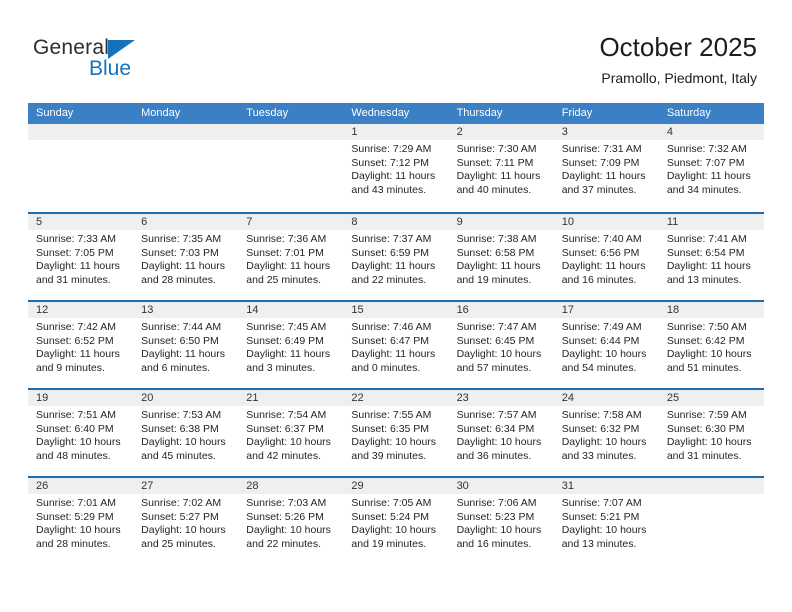 This screenshot has width=792, height=612. What do you see at coordinates (495, 340) in the screenshot?
I see `day-sunset-text: Sunset: 6:45 PM` at bounding box center [495, 340].